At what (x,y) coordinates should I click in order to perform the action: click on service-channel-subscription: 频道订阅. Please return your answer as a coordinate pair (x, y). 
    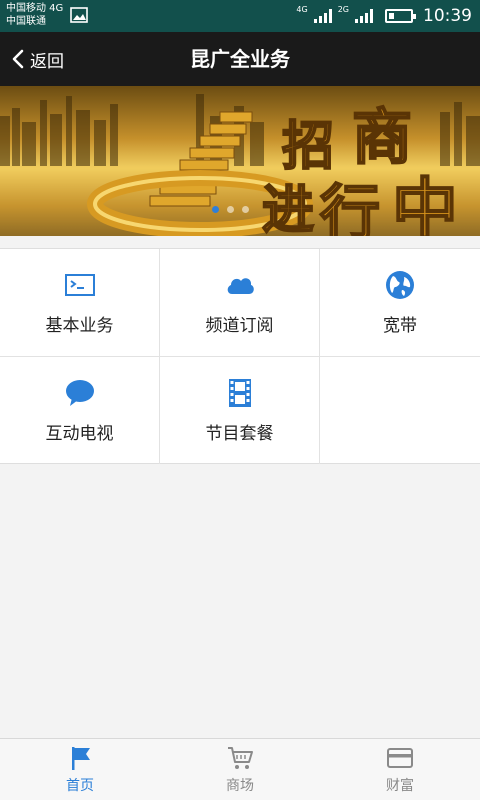
    Looking at the image, I should click on (240, 303).